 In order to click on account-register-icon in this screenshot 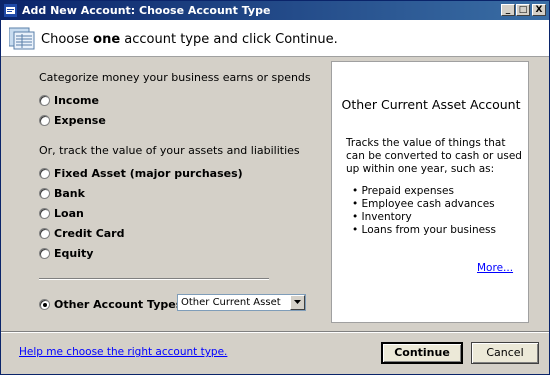, I will do `click(22, 38)`.